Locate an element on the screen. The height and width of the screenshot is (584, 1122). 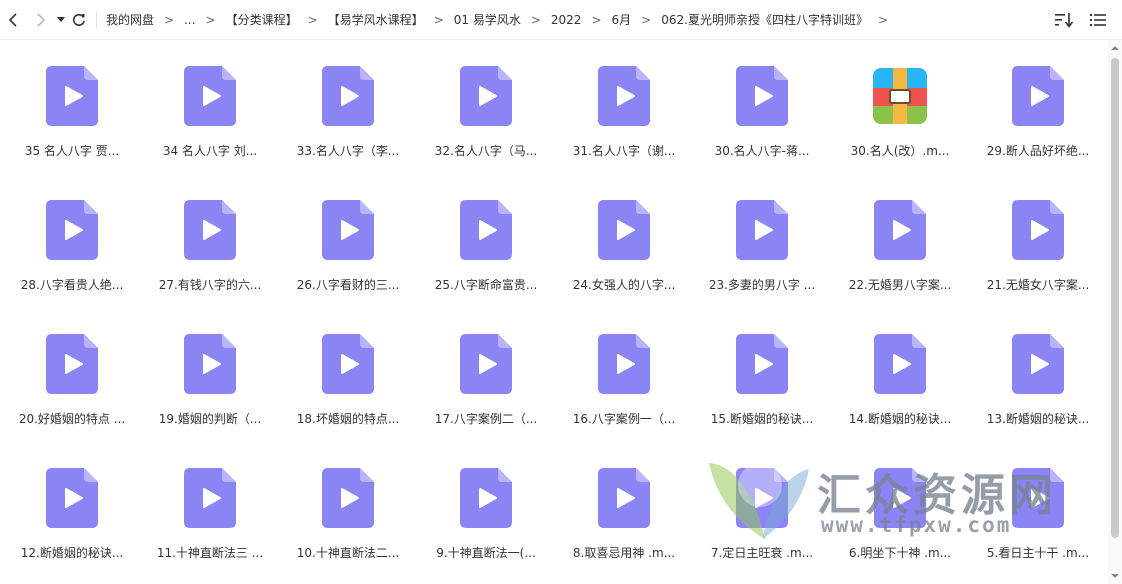
view-mode-button is located at coordinates (1098, 20).